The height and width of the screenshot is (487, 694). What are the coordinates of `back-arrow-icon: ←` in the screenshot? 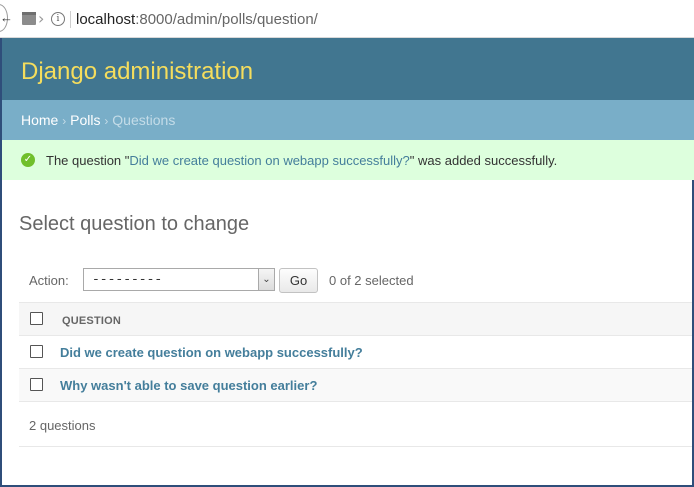 It's located at (6, 17).